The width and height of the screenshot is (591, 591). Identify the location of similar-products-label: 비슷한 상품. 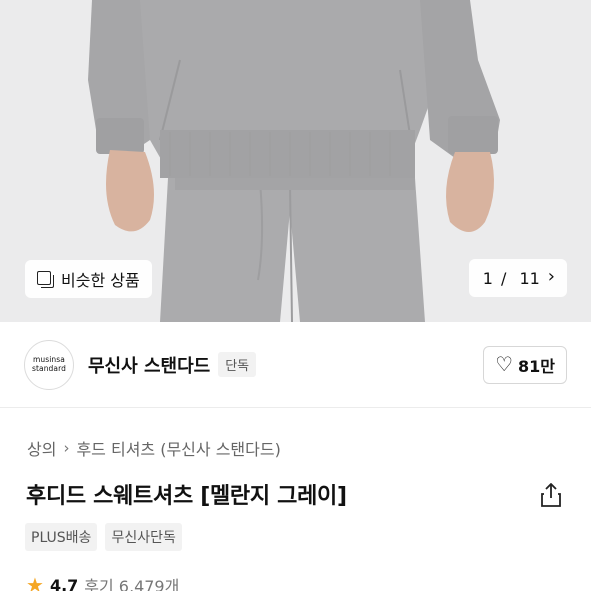
(100, 280).